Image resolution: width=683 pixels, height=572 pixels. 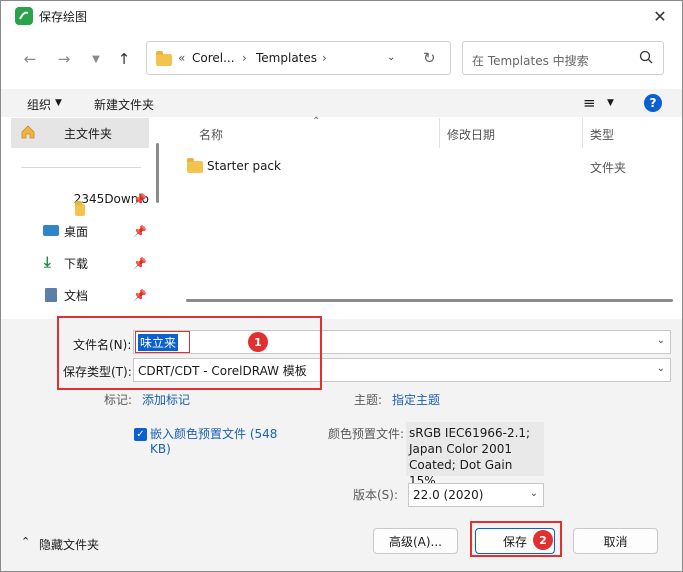 What do you see at coordinates (58, 103) in the screenshot?
I see `organize-chevron-icon: ▼` at bounding box center [58, 103].